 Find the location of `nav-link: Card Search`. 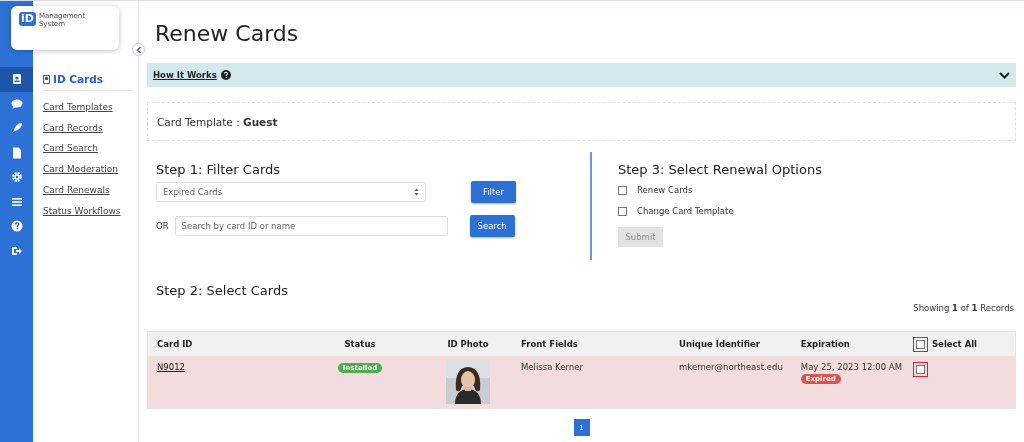

nav-link: Card Search is located at coordinates (87, 148).